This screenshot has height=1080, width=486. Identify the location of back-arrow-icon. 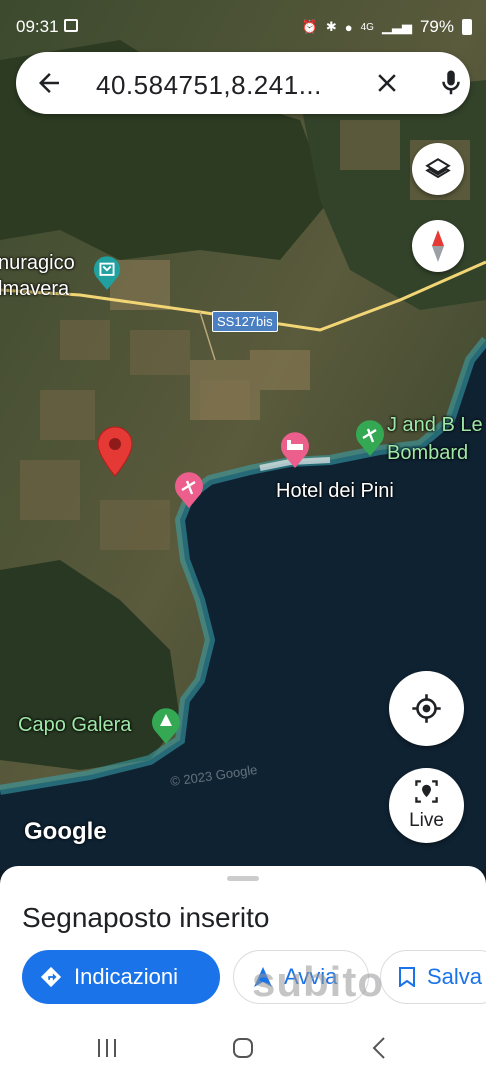
(49, 83).